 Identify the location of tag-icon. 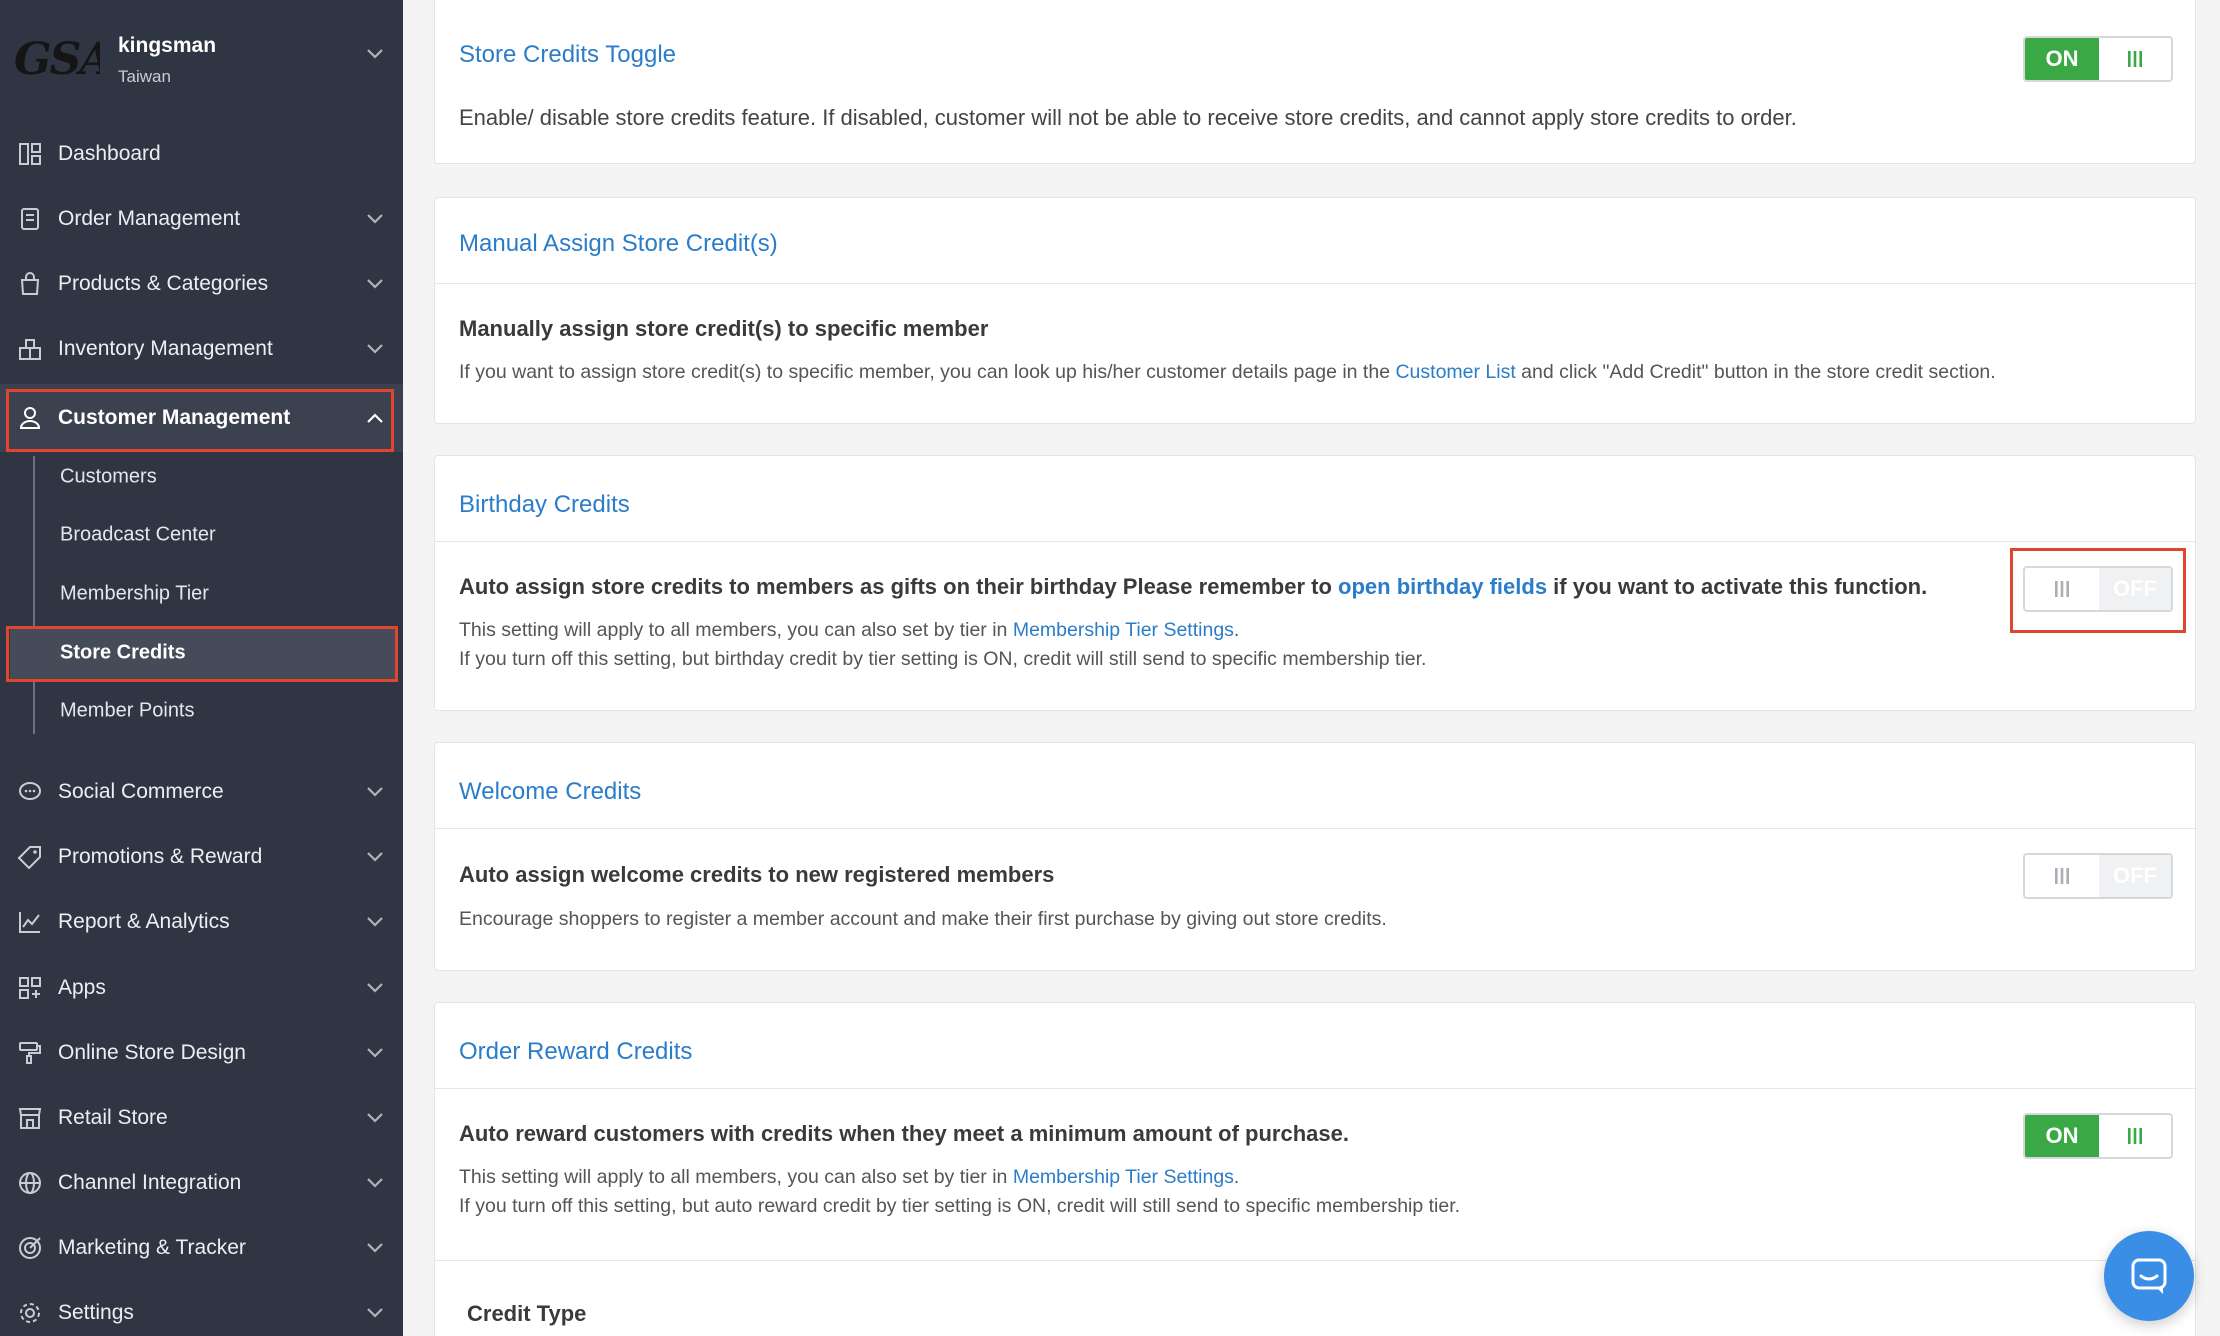
(29, 858).